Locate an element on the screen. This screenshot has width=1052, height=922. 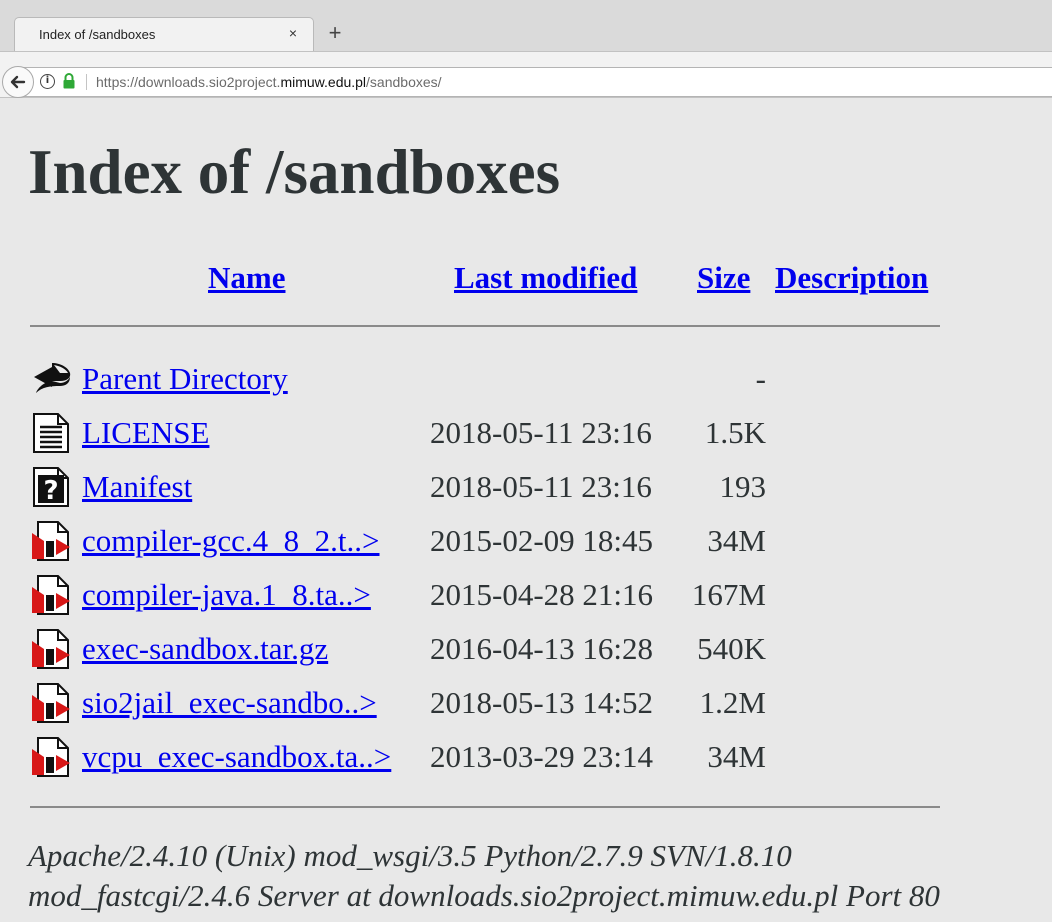
file-size: 540K is located at coordinates (731, 648).